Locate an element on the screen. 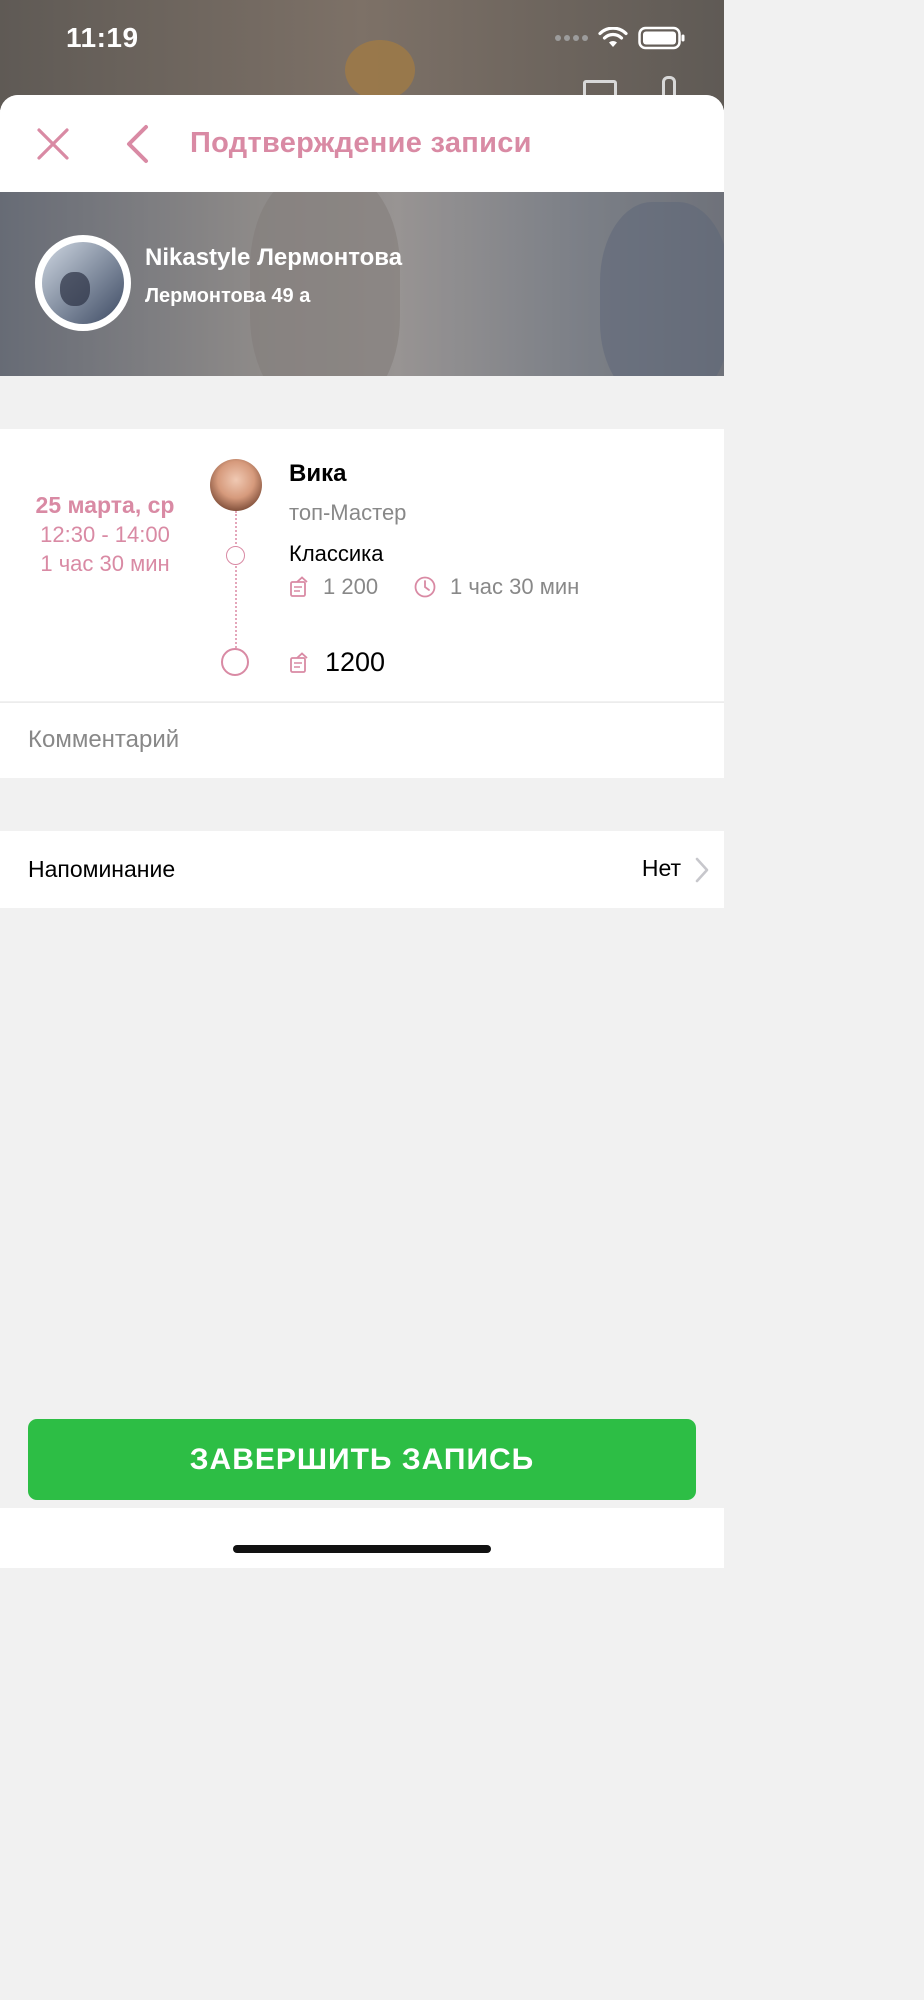 Image resolution: width=924 pixels, height=2000 pixels. clock-icon is located at coordinates (425, 587).